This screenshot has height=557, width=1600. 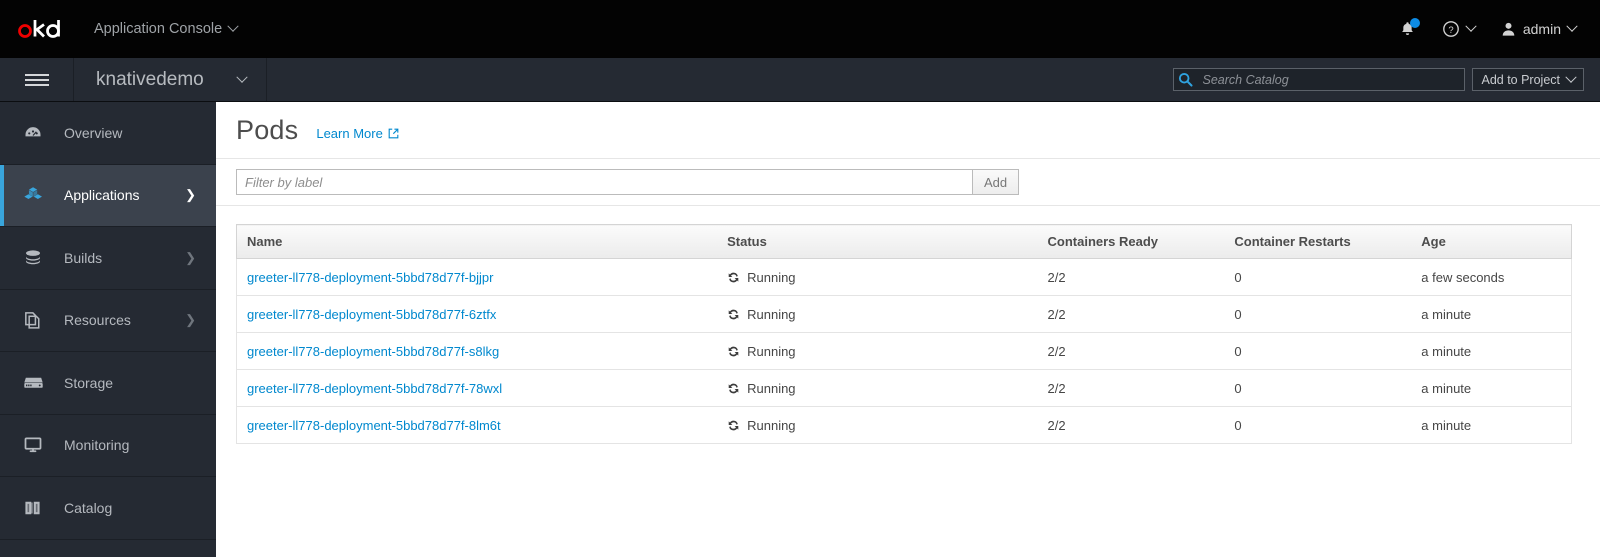 I want to click on sidebar-item-label: Overview, so click(x=93, y=132).